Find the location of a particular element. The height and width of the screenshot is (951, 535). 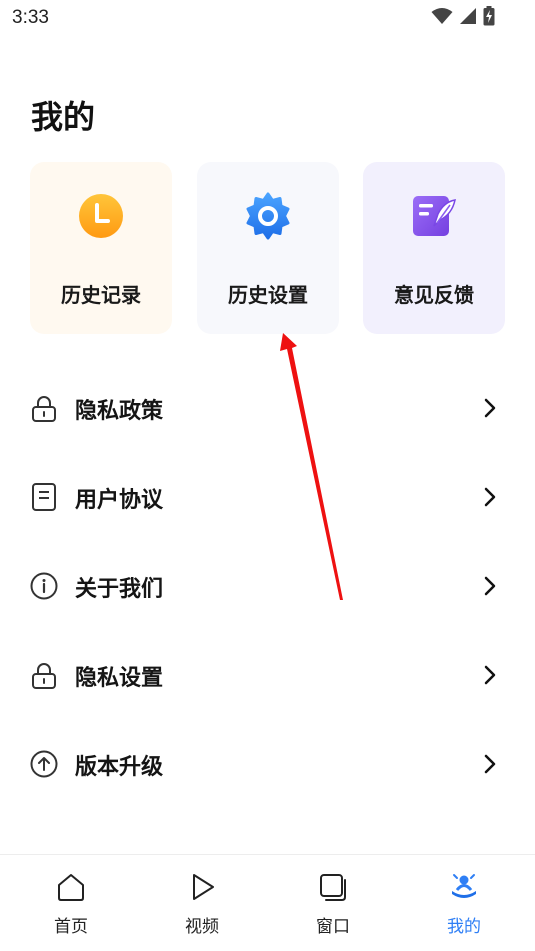

menu-item-user-agreement: 用户协议 is located at coordinates (267, 496).